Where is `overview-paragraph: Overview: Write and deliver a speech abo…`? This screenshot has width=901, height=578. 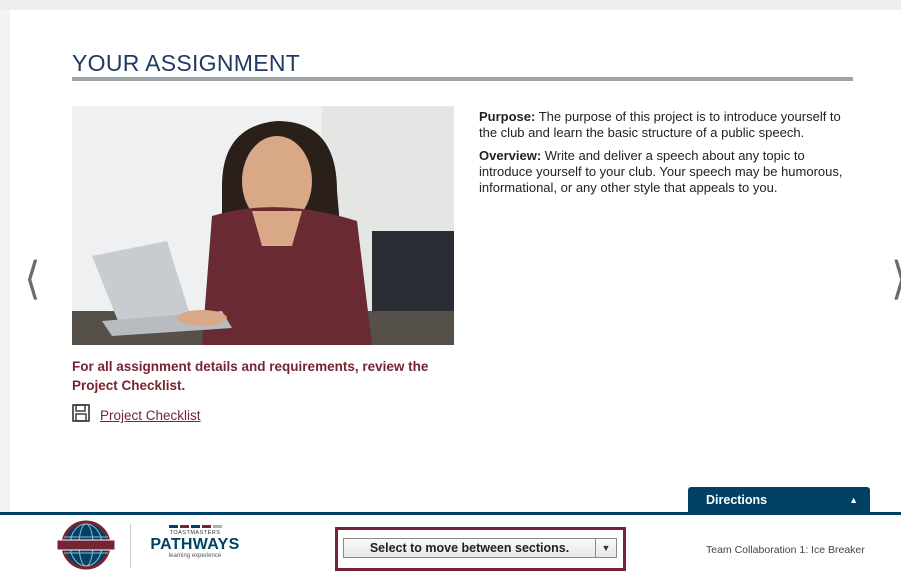 overview-paragraph: Overview: Write and deliver a speech abo… is located at coordinates (668, 172).